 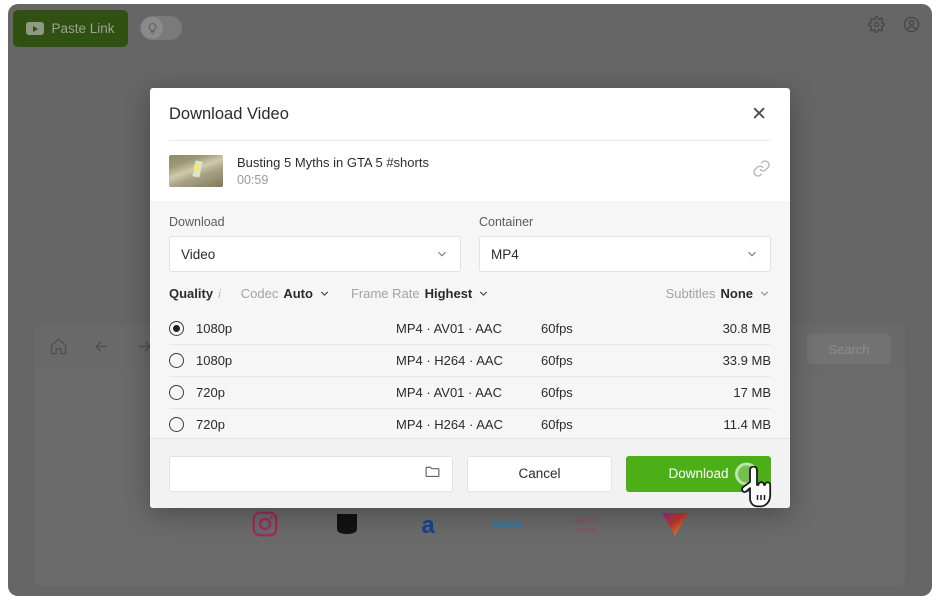 I want to click on container-select: MP4, so click(x=625, y=254).